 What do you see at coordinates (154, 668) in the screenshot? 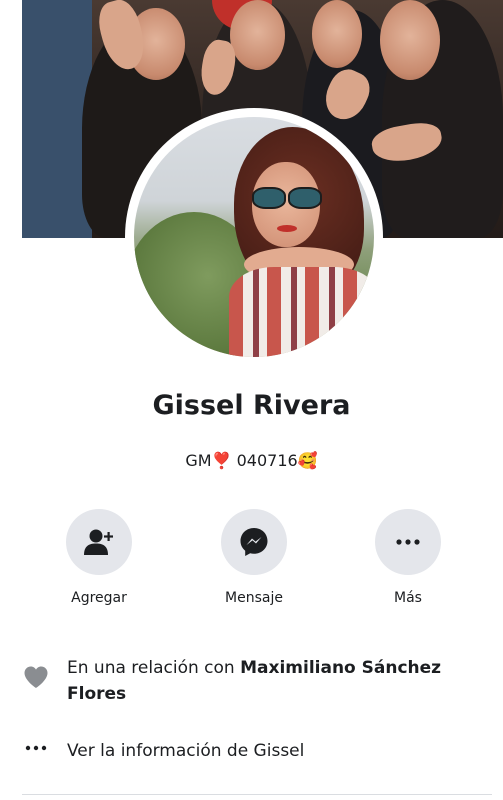
I see `relationship-prefix: En una relación con` at bounding box center [154, 668].